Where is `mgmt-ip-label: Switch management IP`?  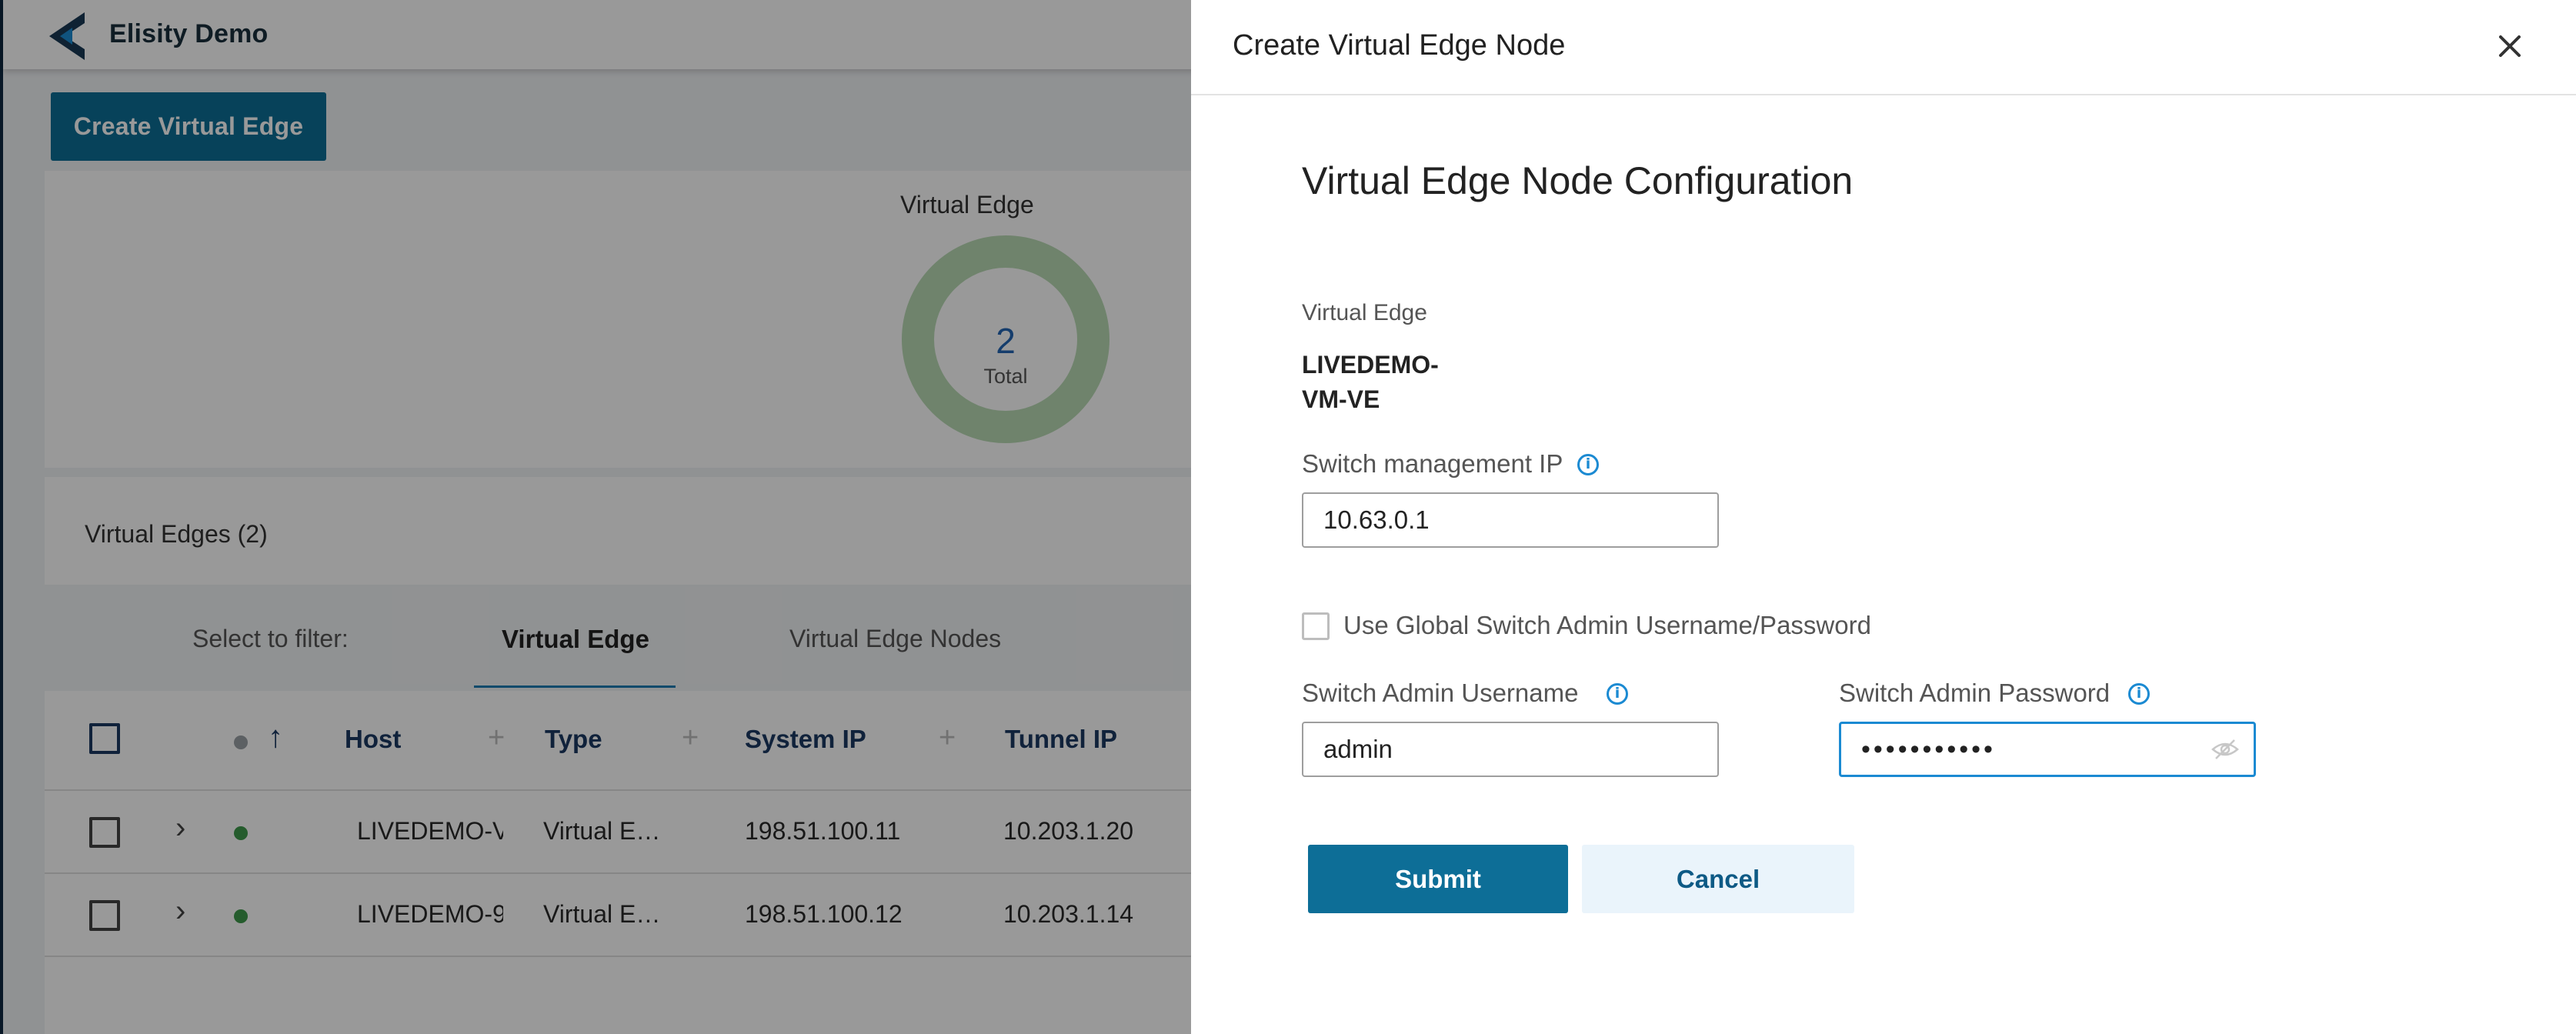
mgmt-ip-label: Switch management IP is located at coordinates (1433, 464).